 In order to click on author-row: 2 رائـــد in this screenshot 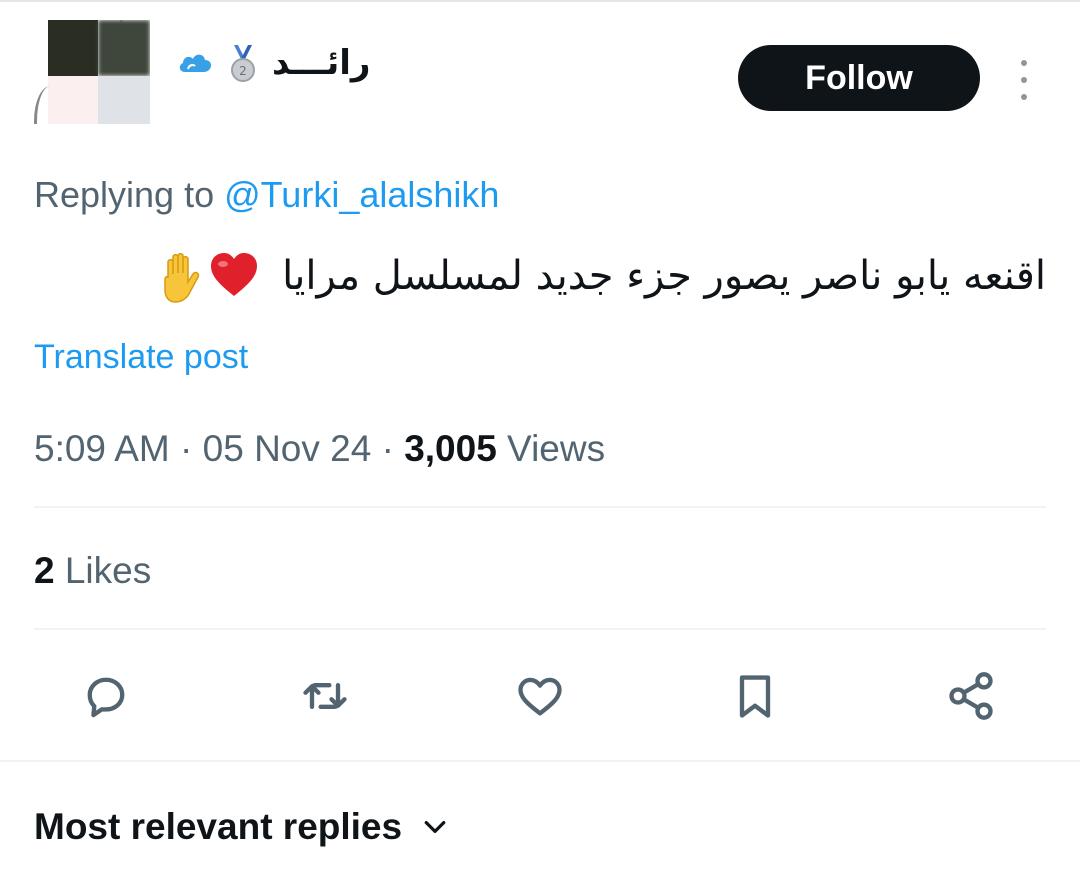, I will do `click(273, 63)`.